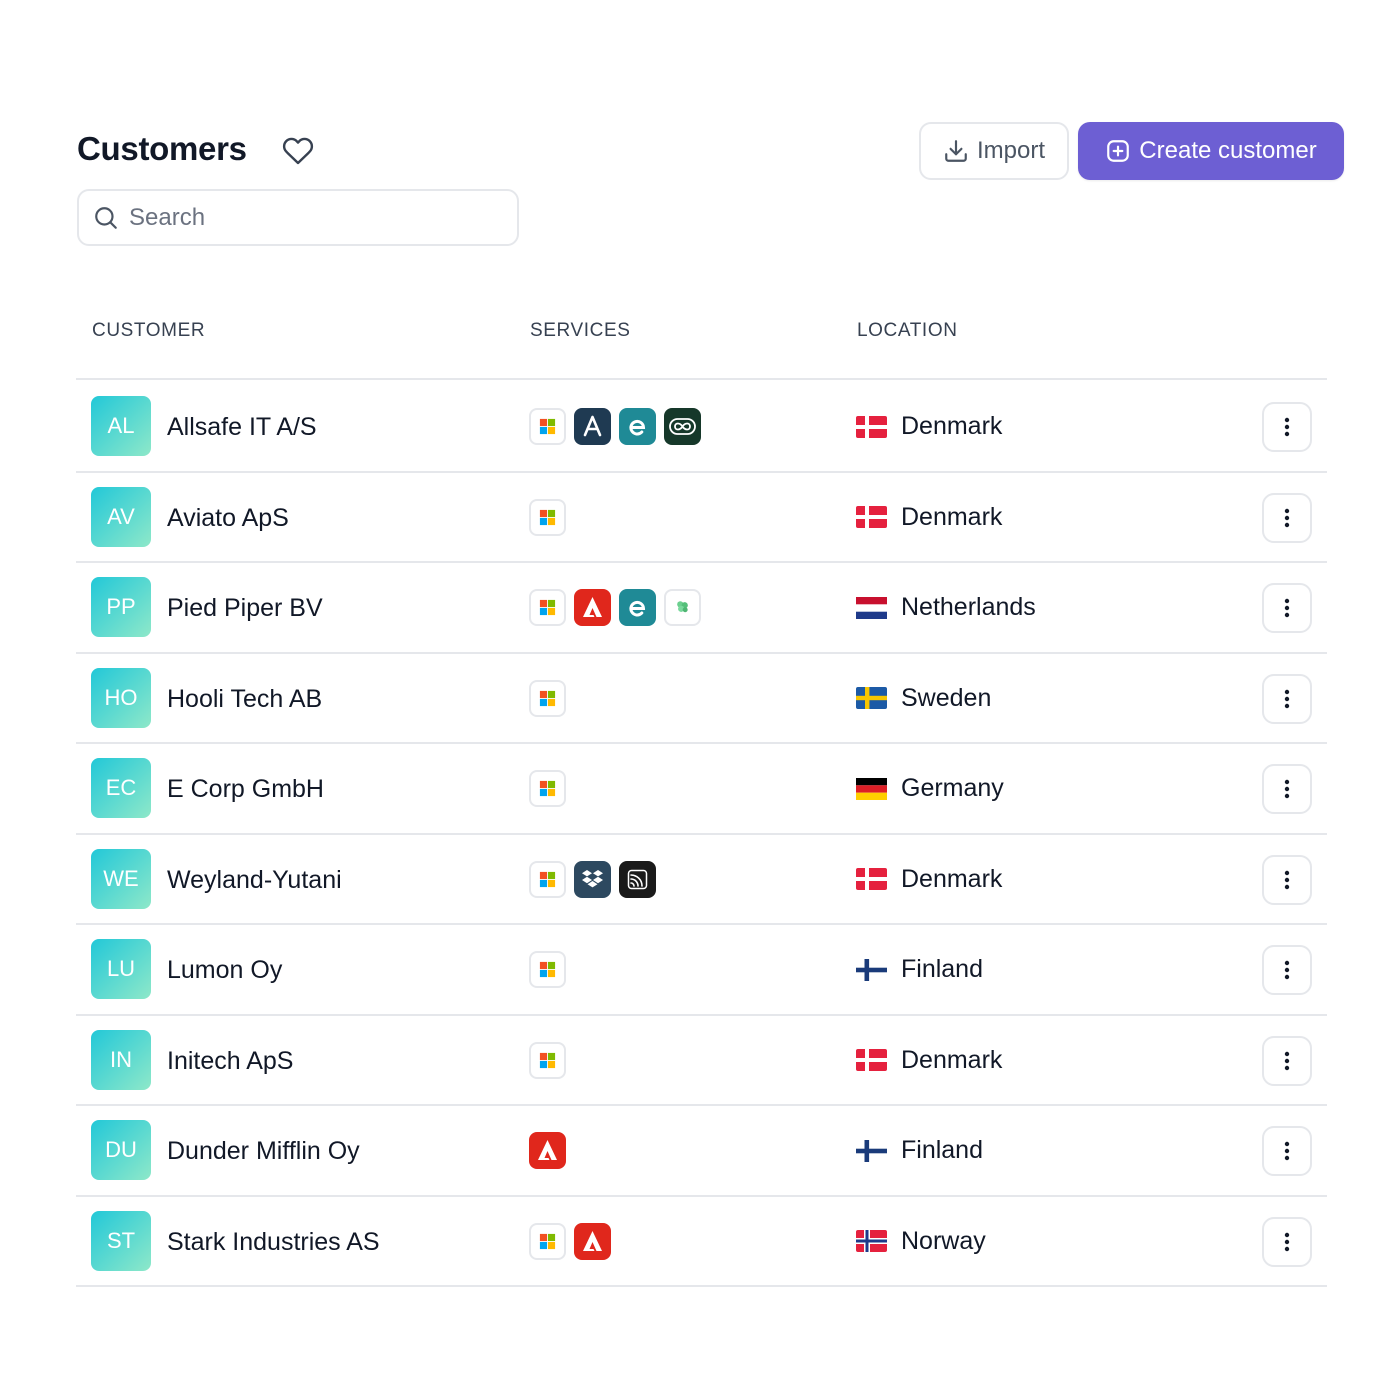 Image resolution: width=1400 pixels, height=1400 pixels. I want to click on customer-name: Aviato ApS, so click(228, 518).